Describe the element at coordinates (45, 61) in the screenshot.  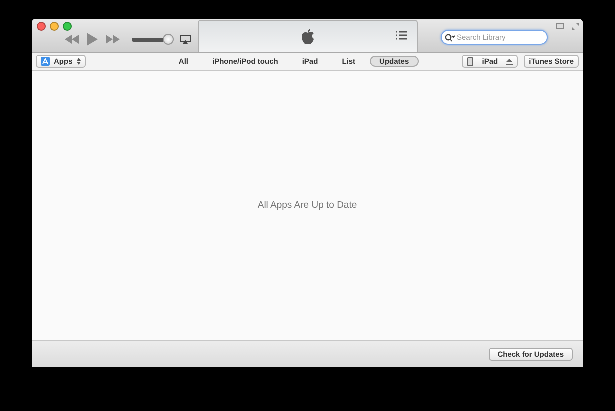
I see `apps-icon` at that location.